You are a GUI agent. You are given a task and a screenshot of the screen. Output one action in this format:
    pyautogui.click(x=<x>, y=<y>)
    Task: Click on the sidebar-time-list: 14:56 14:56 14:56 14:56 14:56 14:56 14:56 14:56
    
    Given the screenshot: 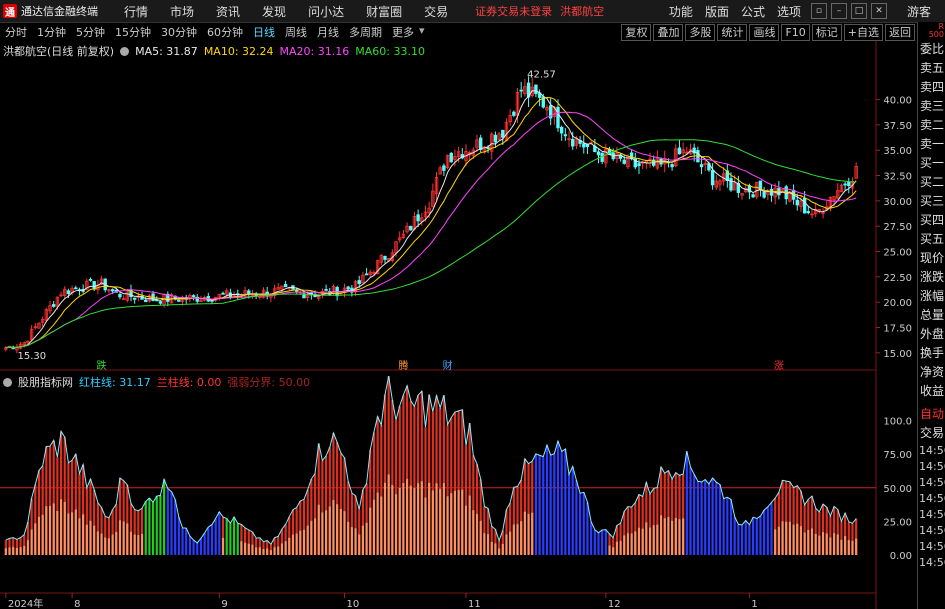 What is the action you would take?
    pyautogui.click(x=931, y=507)
    